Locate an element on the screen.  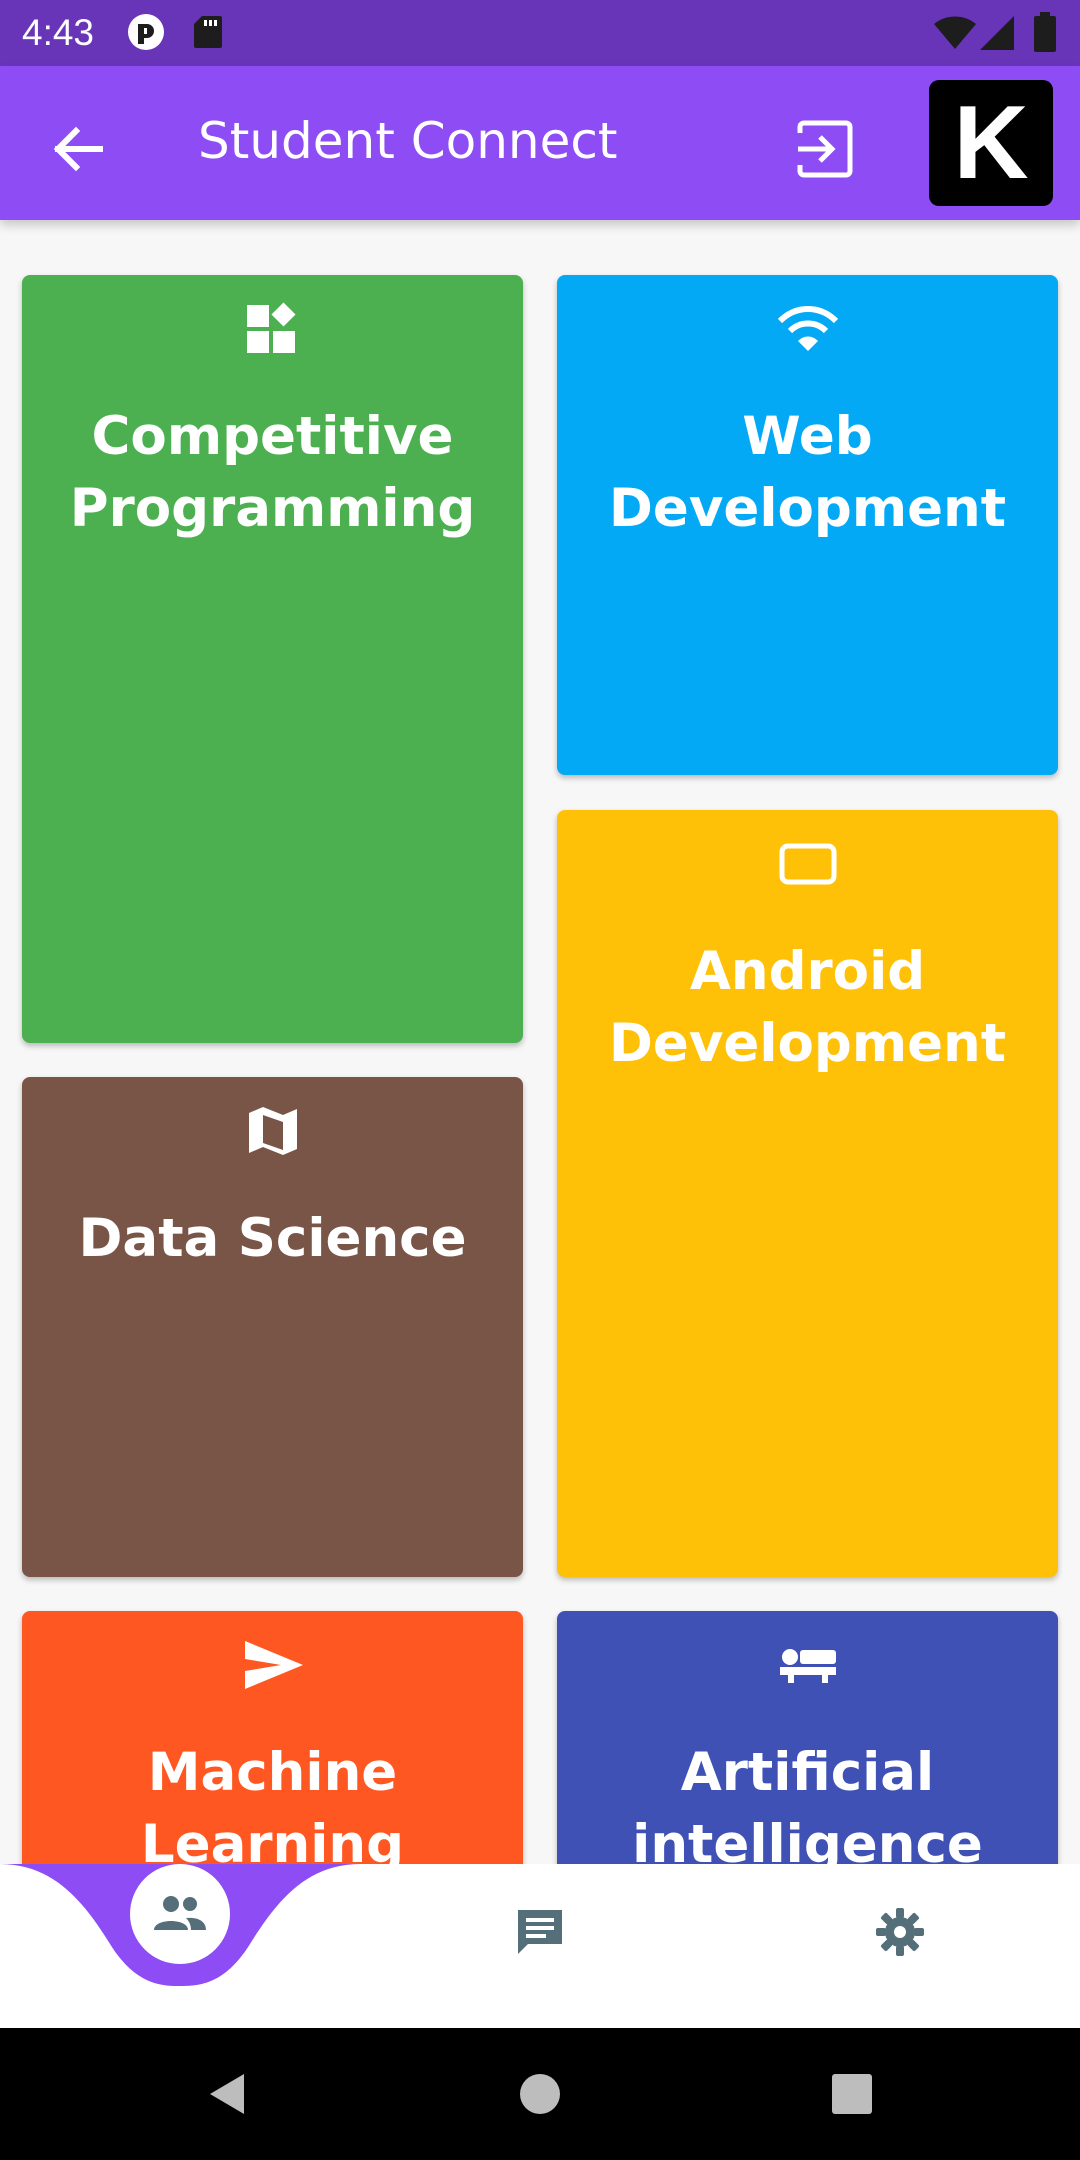
logout-button is located at coordinates (826, 149).